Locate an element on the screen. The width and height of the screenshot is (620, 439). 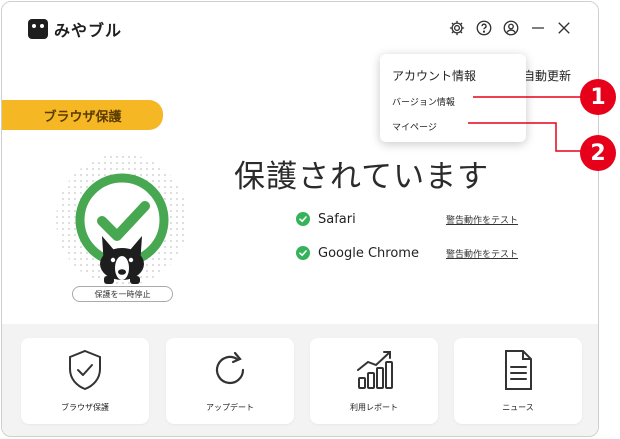
callout-lines is located at coordinates (525, 124).